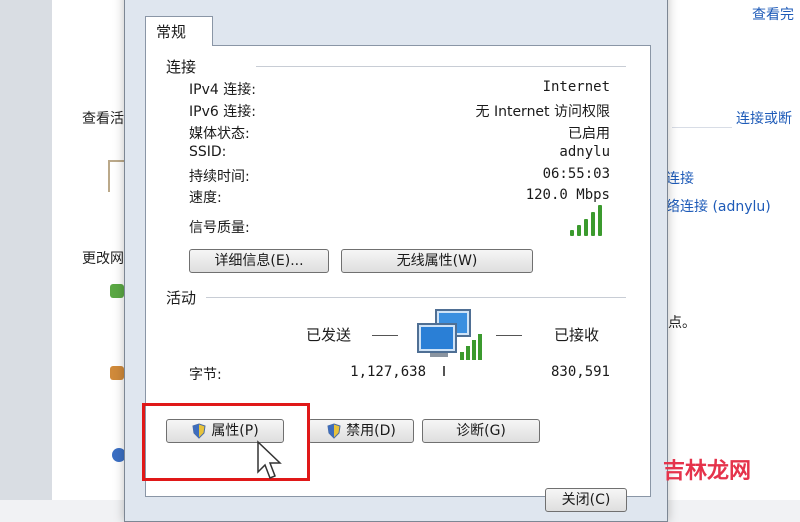 The height and width of the screenshot is (522, 800). What do you see at coordinates (702, 127) in the screenshot?
I see `divider` at bounding box center [702, 127].